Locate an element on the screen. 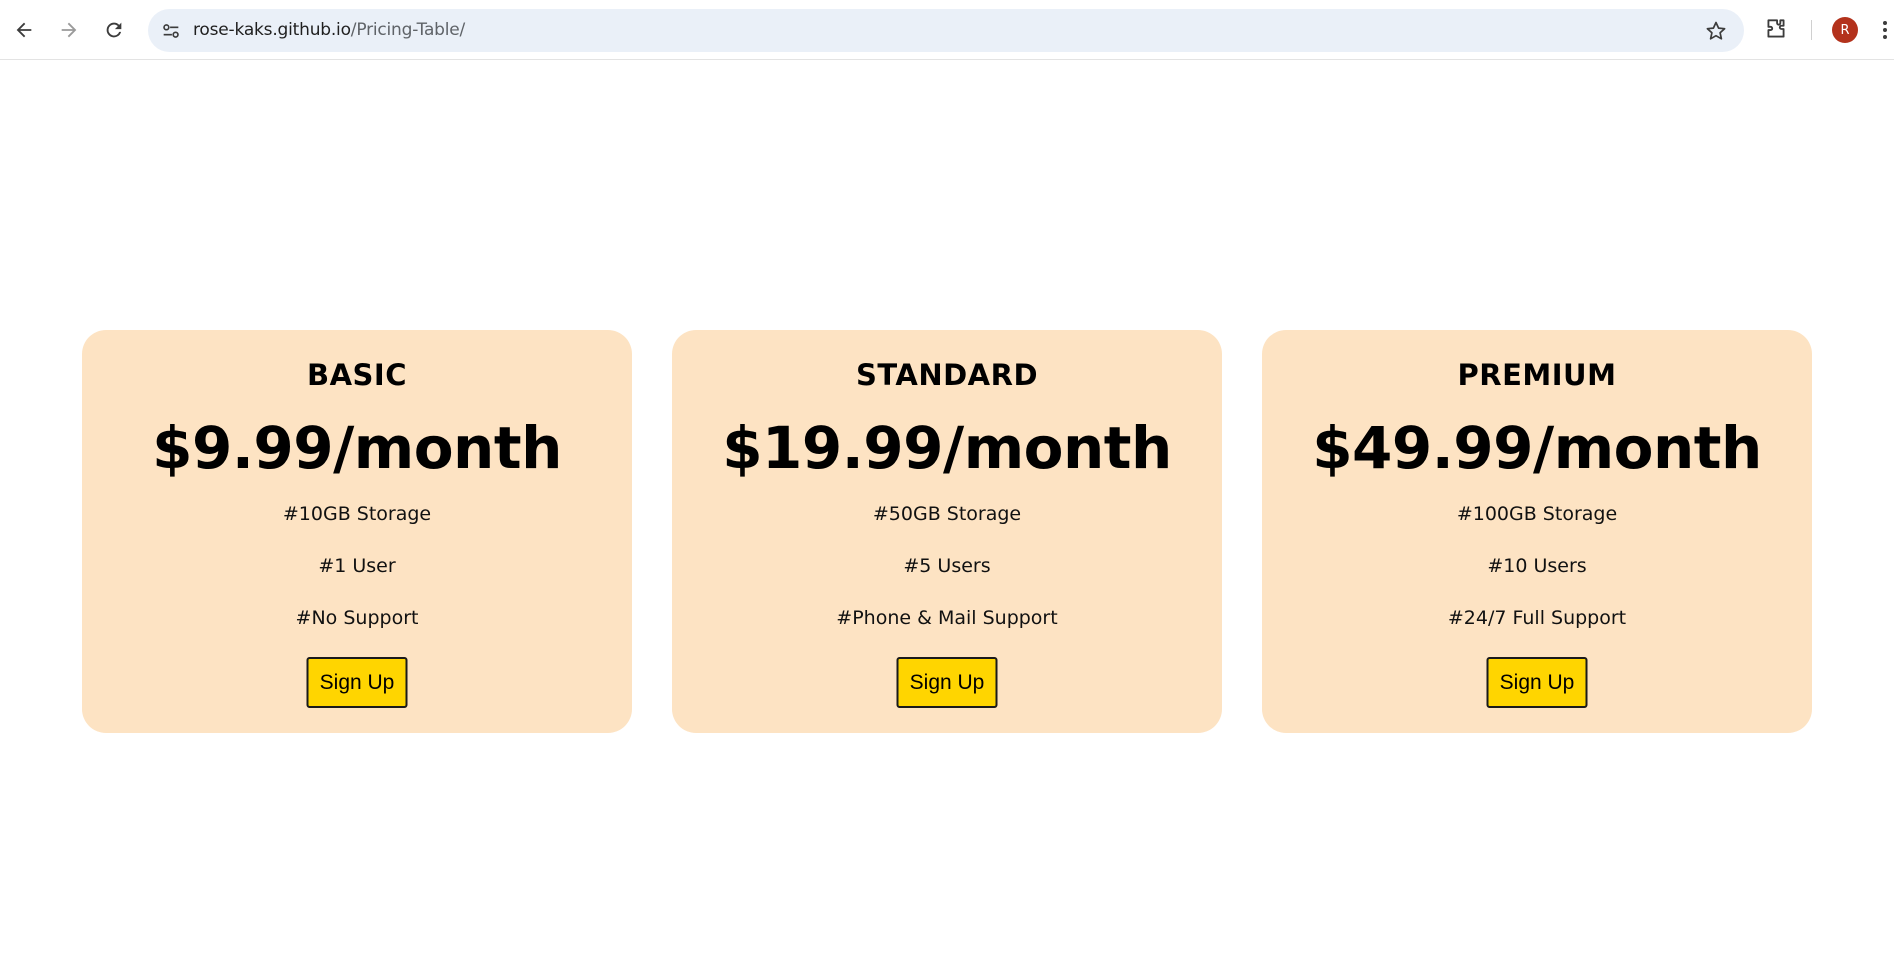 The height and width of the screenshot is (967, 1894). url-path: /Pricing-Table/ is located at coordinates (408, 30).